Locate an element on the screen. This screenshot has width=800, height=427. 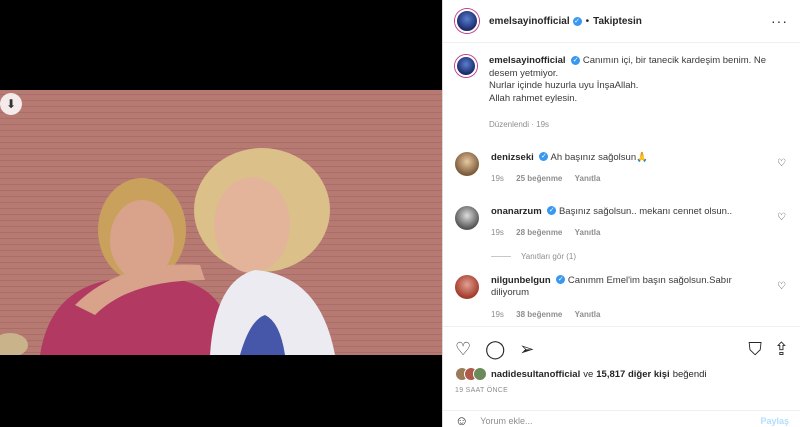
comment-meta: 19s 28 beğenme Yanıtla is located at coordinates (627, 233).